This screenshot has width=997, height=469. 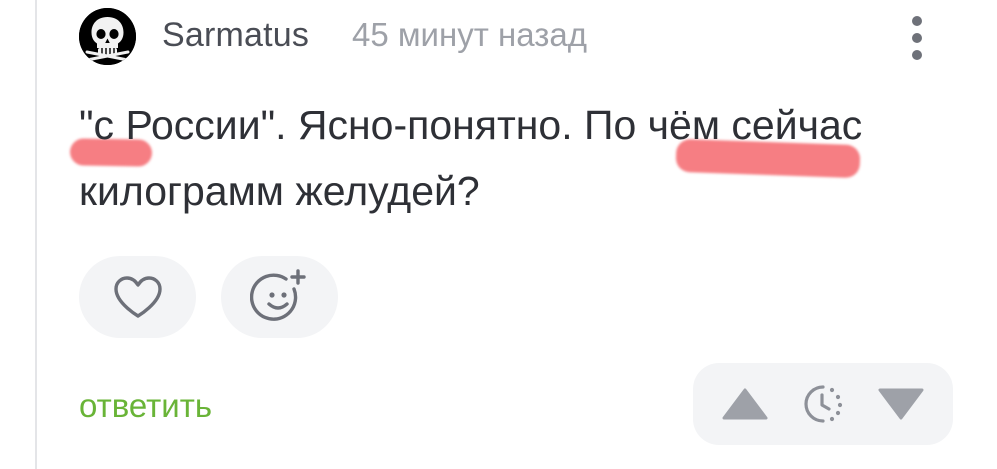 What do you see at coordinates (652, 125) in the screenshot?
I see `comment-text-highlight: По чём` at bounding box center [652, 125].